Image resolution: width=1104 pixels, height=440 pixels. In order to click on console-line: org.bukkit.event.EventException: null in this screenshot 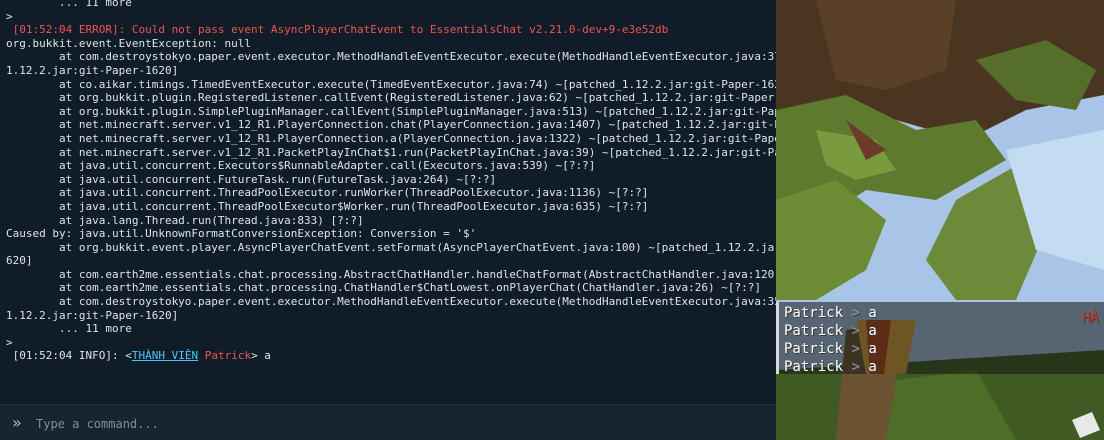, I will do `click(129, 43)`.